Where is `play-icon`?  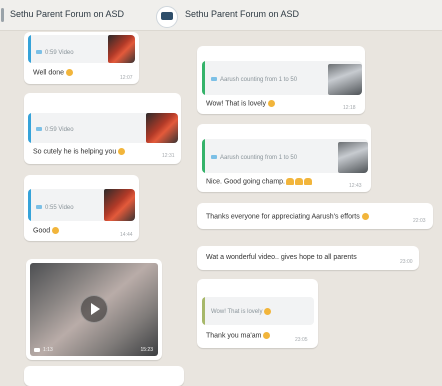 play-icon is located at coordinates (95, 309).